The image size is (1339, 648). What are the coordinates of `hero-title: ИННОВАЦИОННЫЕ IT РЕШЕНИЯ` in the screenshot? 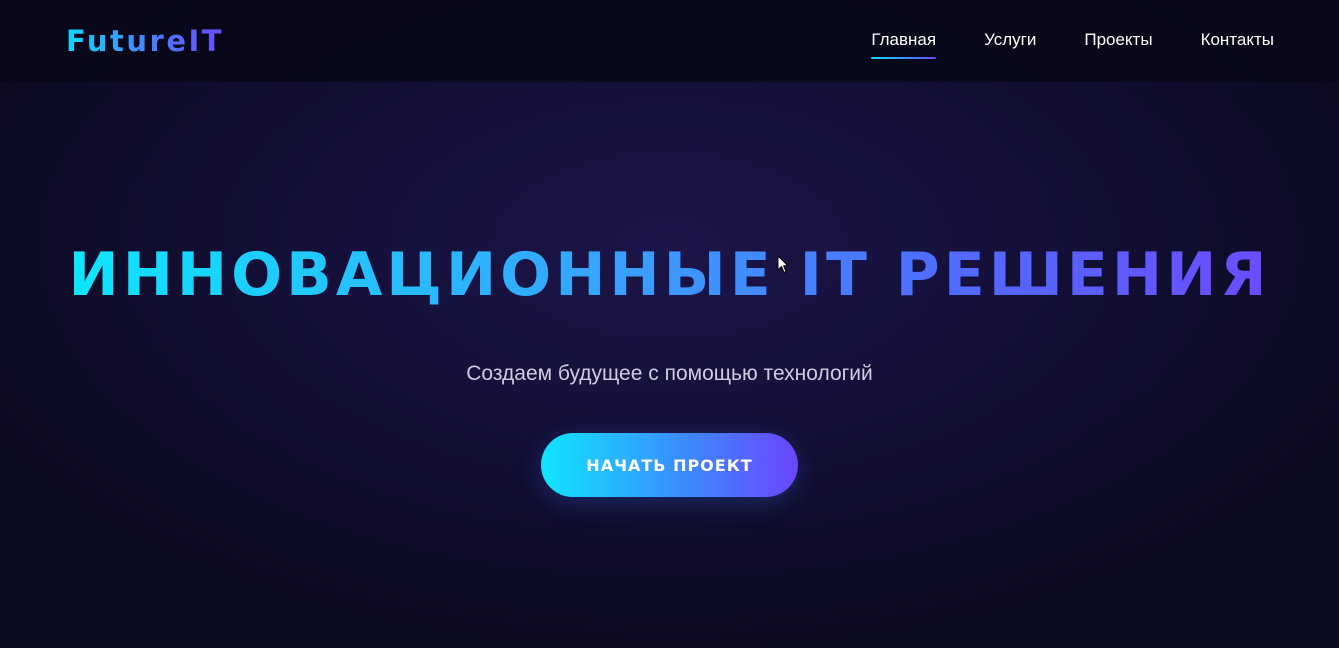 It's located at (669, 275).